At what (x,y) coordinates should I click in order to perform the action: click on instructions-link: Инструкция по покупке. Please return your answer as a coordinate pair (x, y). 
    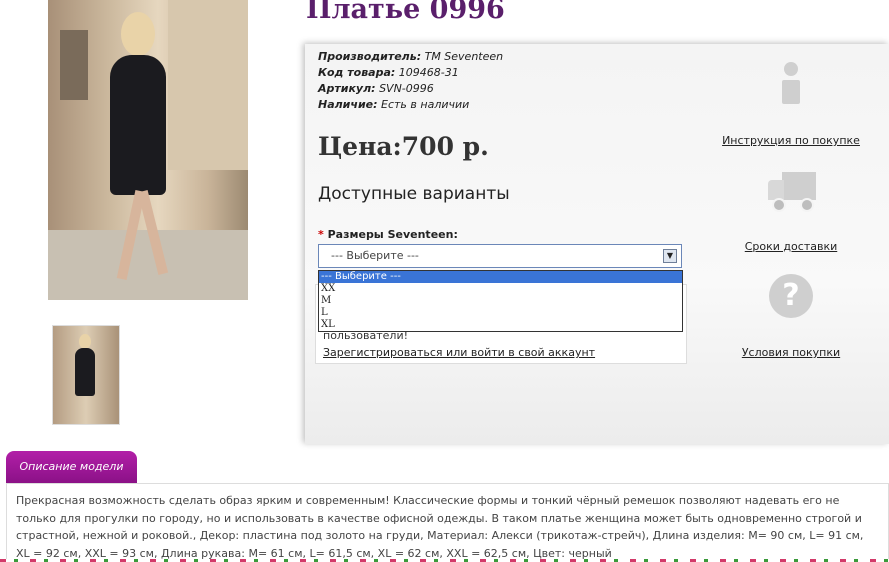
    Looking at the image, I should click on (791, 140).